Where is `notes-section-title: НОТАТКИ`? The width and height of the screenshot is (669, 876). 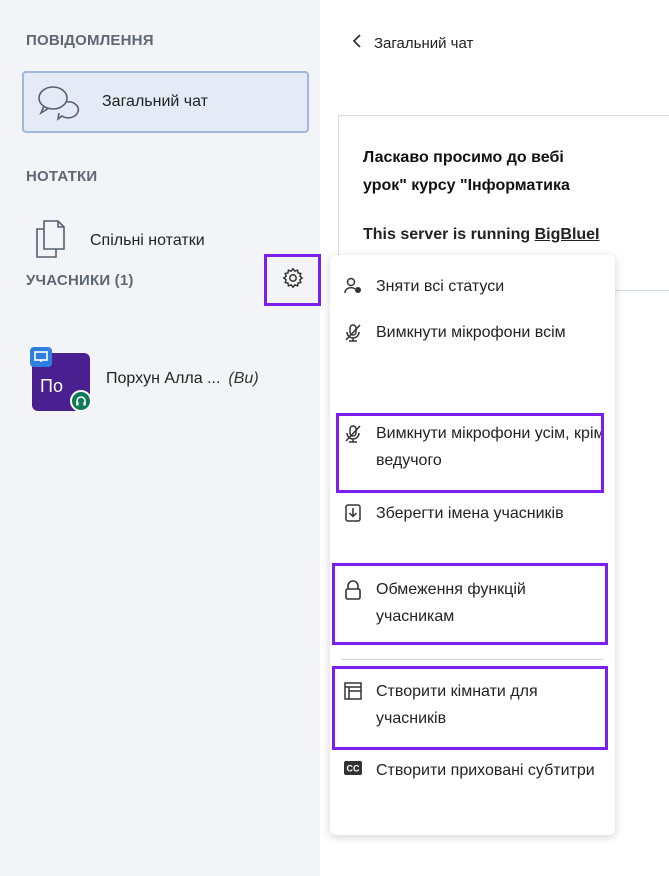
notes-section-title: НОТАТКИ is located at coordinates (62, 176).